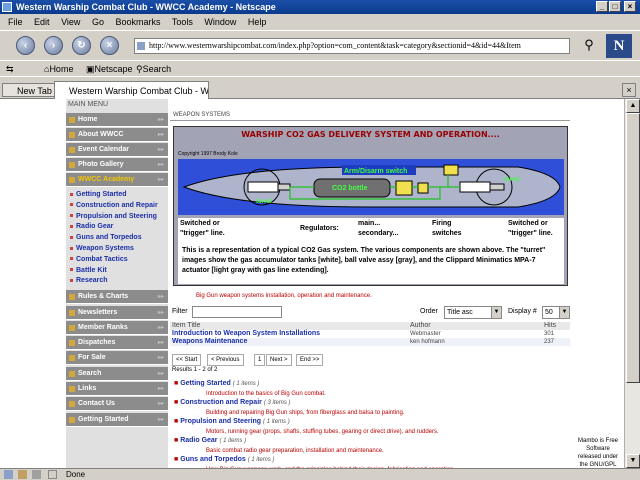 Image resolution: width=640 pixels, height=480 pixels. I want to click on close-window-button: ×, so click(630, 6).